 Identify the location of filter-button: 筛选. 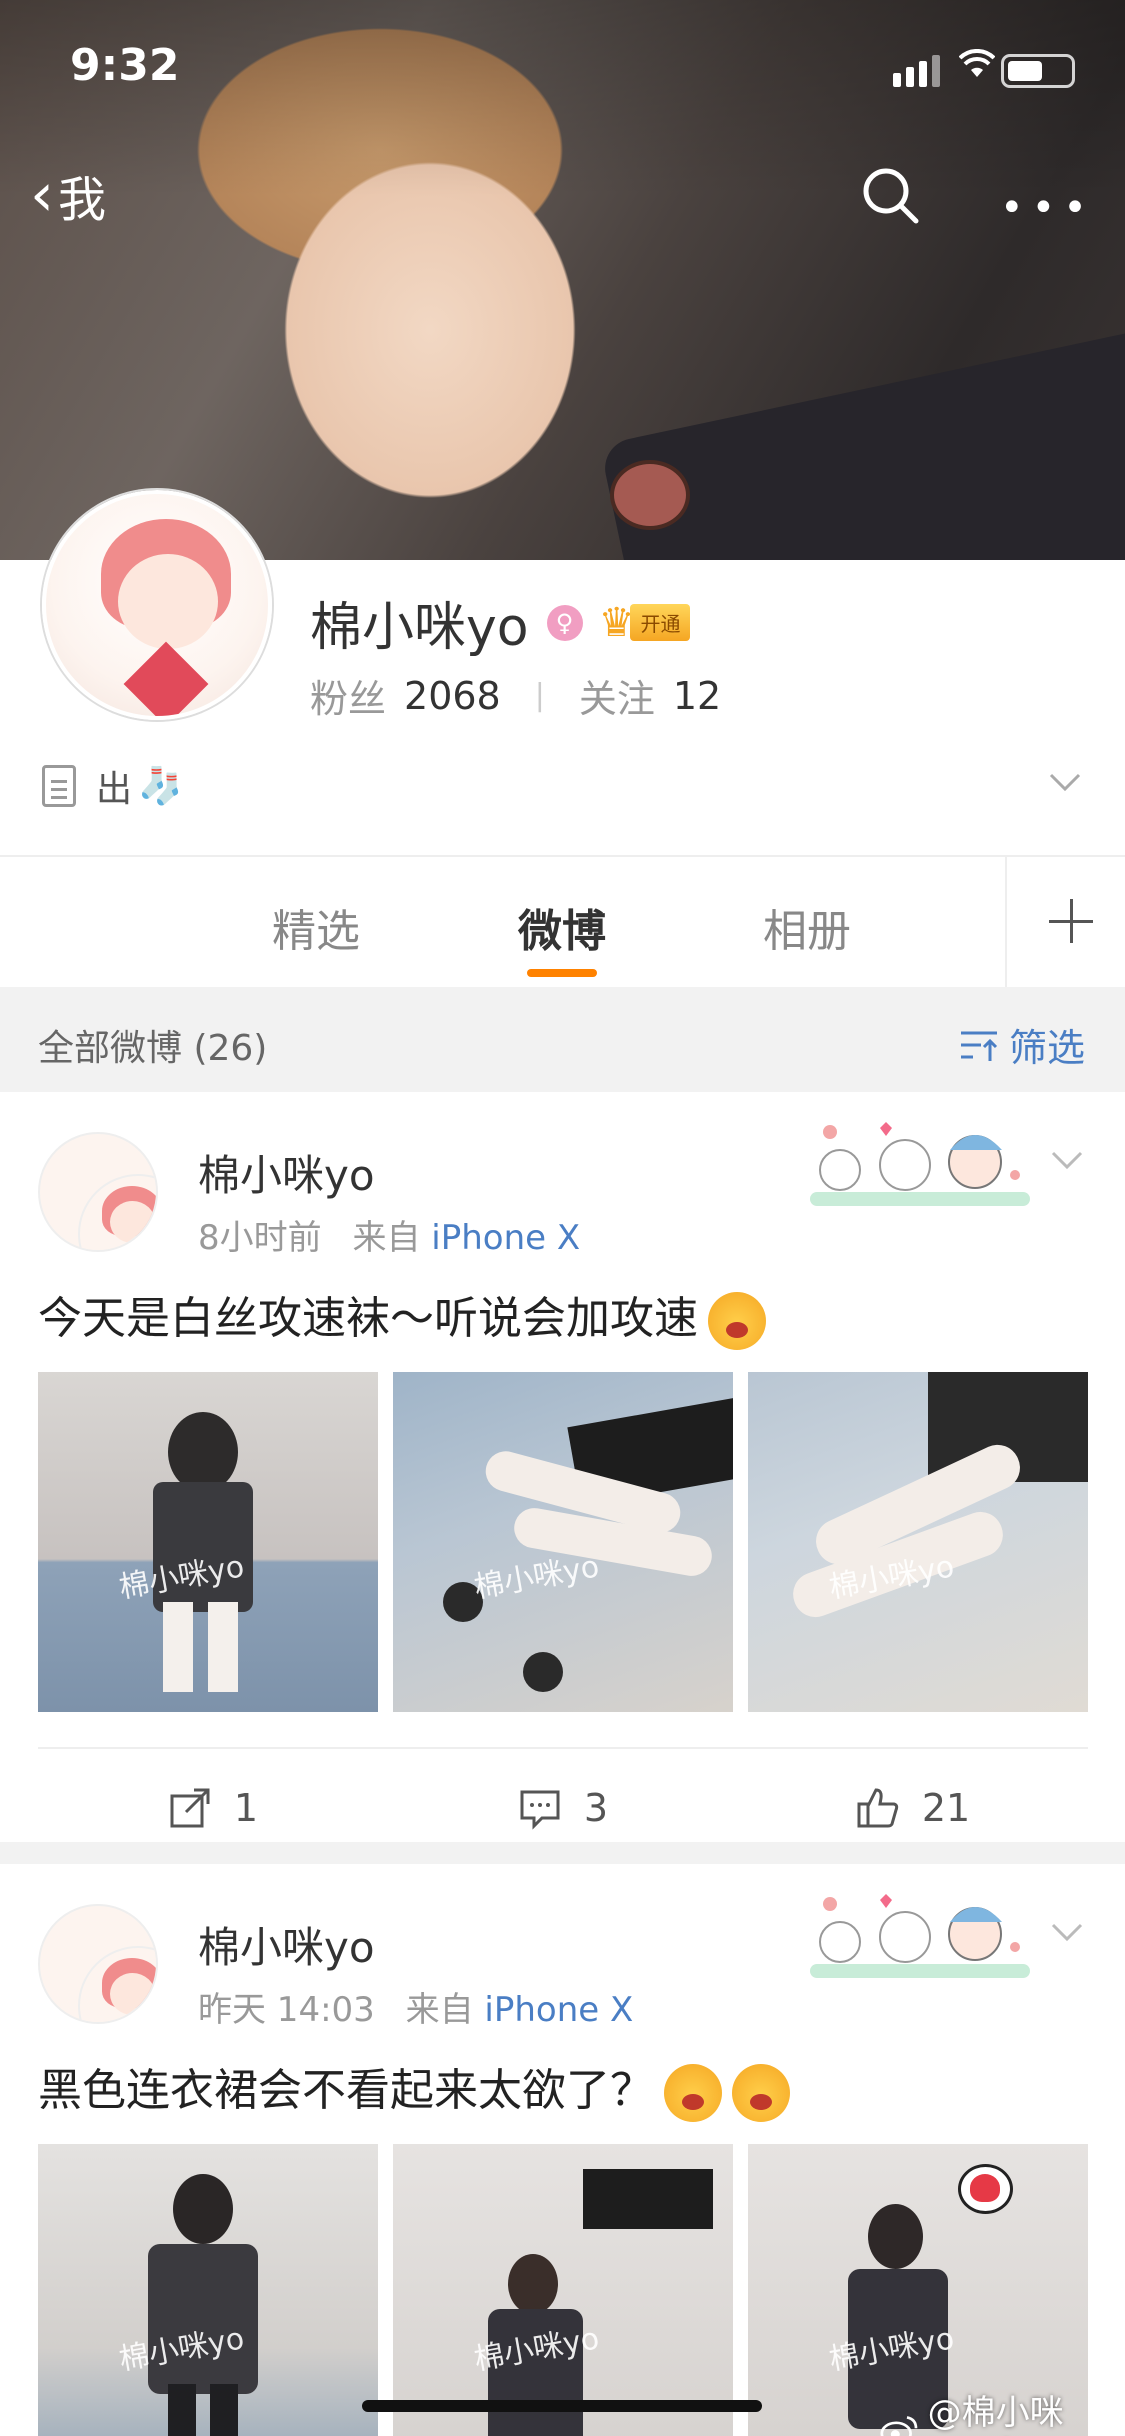
(1022, 1044).